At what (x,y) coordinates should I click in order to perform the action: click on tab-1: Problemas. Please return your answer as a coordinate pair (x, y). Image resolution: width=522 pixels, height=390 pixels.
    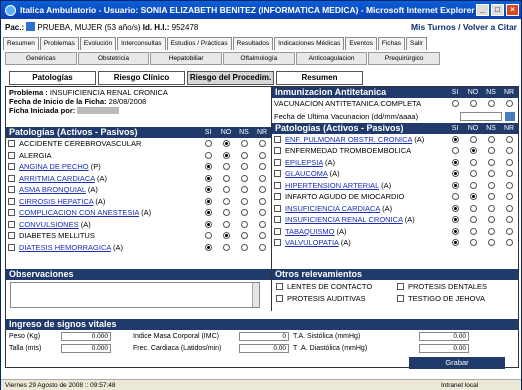
    Looking at the image, I should click on (59, 43).